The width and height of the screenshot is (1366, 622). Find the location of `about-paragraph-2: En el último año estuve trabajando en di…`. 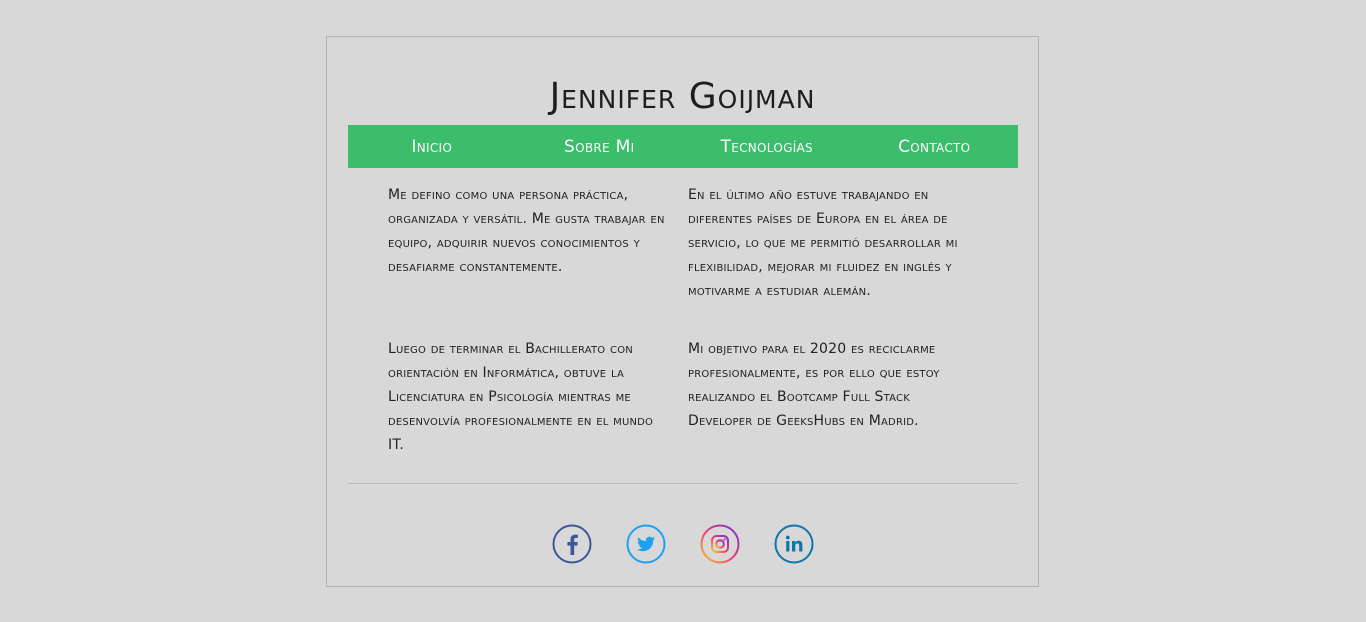

about-paragraph-2: En el último año estuve trabajando en di… is located at coordinates (829, 243).